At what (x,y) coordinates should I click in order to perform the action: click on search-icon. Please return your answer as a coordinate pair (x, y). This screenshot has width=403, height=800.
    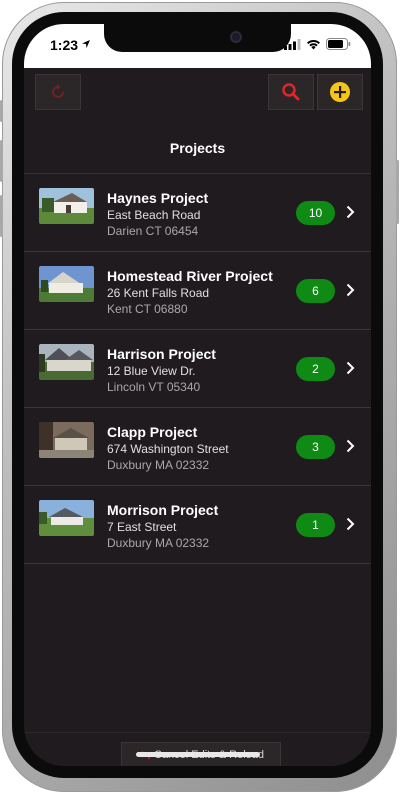
    Looking at the image, I should click on (291, 92).